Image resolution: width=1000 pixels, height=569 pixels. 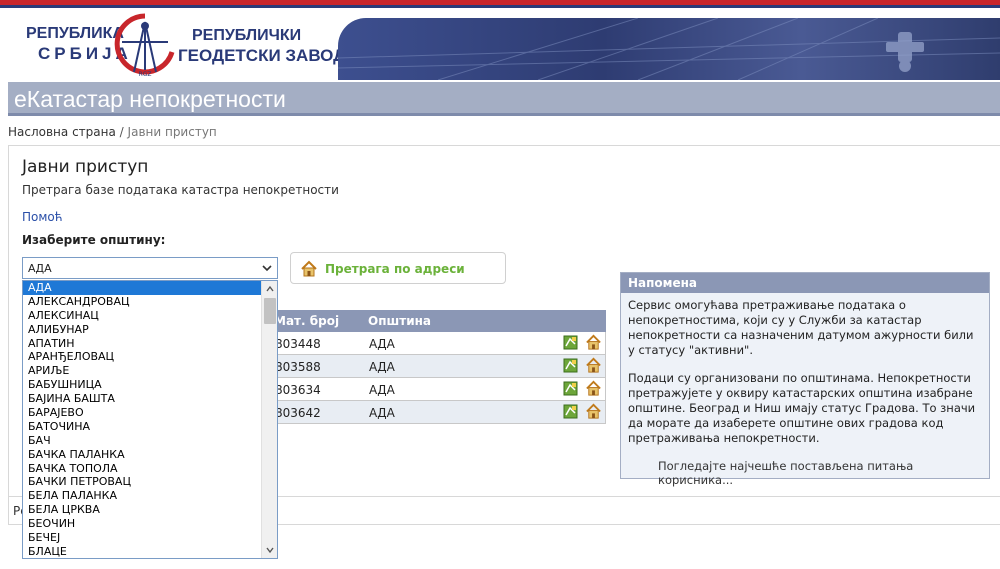 What do you see at coordinates (438, 389) in the screenshot?
I see `table-row: 803634 АДА` at bounding box center [438, 389].